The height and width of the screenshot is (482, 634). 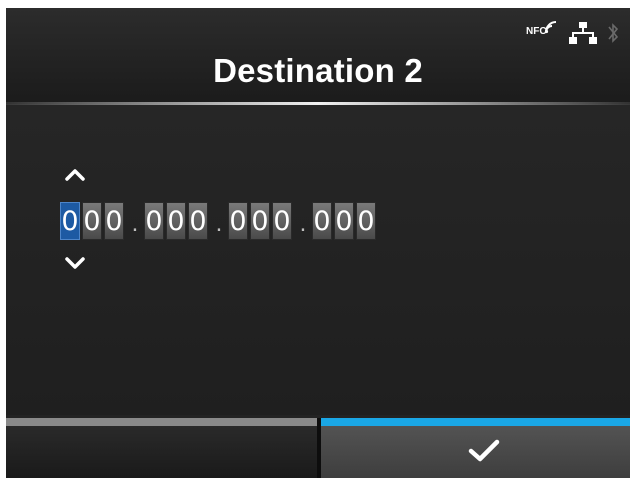 I want to click on chevron-up-icon, so click(x=75, y=175).